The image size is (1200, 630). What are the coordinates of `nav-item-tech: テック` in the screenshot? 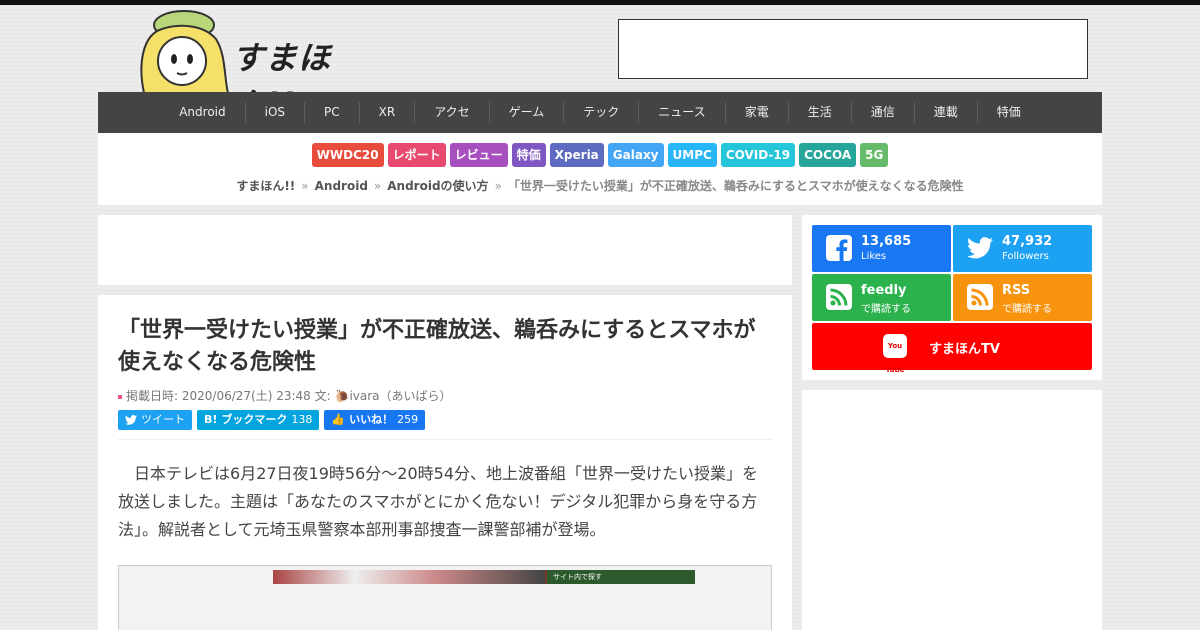 It's located at (600, 112).